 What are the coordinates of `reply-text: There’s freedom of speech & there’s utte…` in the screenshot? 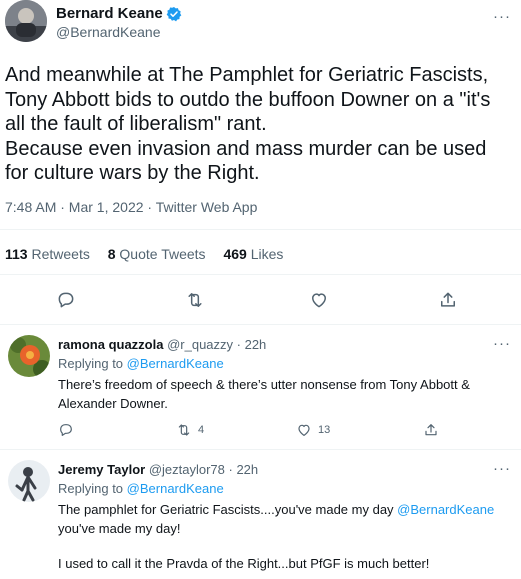 It's located at (264, 394).